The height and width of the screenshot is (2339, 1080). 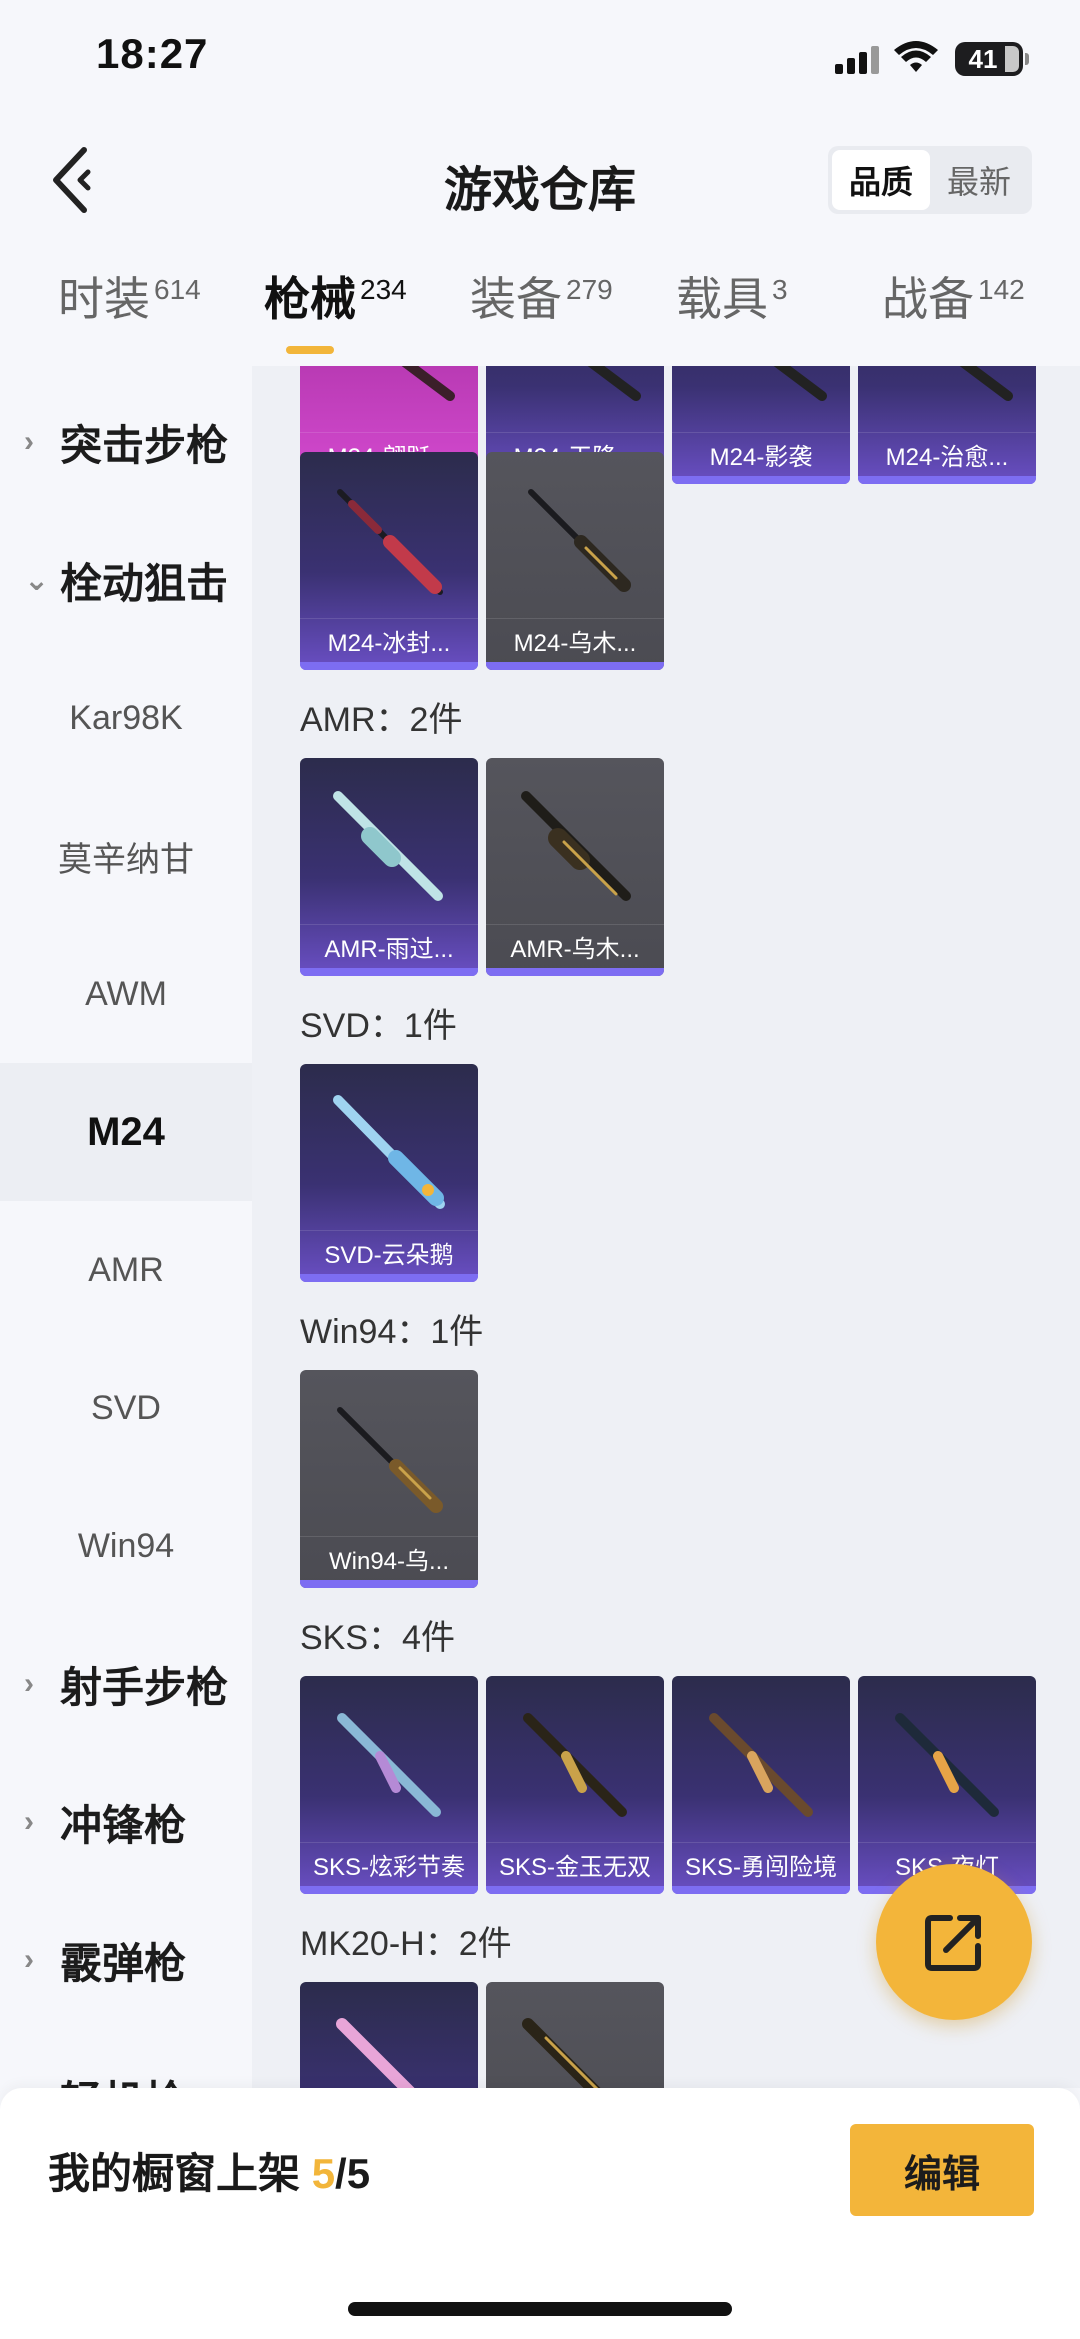 What do you see at coordinates (123, 1963) in the screenshot?
I see `sidebar-item-label: 霰弹枪` at bounding box center [123, 1963].